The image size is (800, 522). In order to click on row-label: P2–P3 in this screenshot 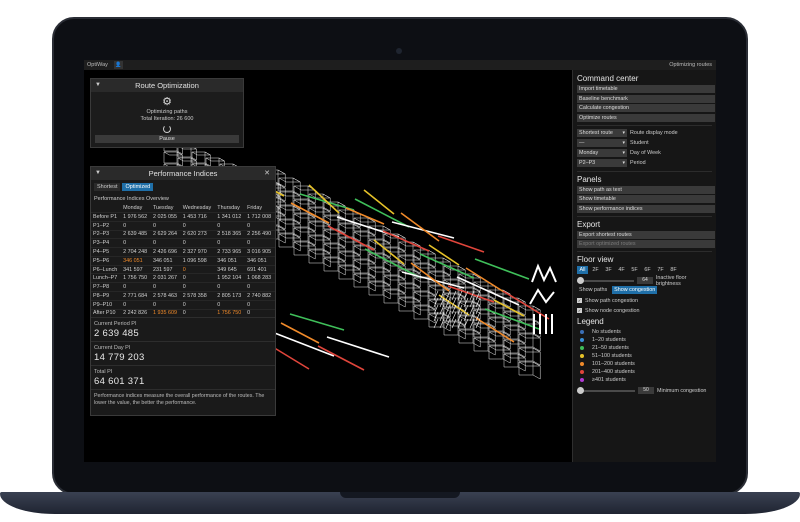, I will do `click(101, 234)`.